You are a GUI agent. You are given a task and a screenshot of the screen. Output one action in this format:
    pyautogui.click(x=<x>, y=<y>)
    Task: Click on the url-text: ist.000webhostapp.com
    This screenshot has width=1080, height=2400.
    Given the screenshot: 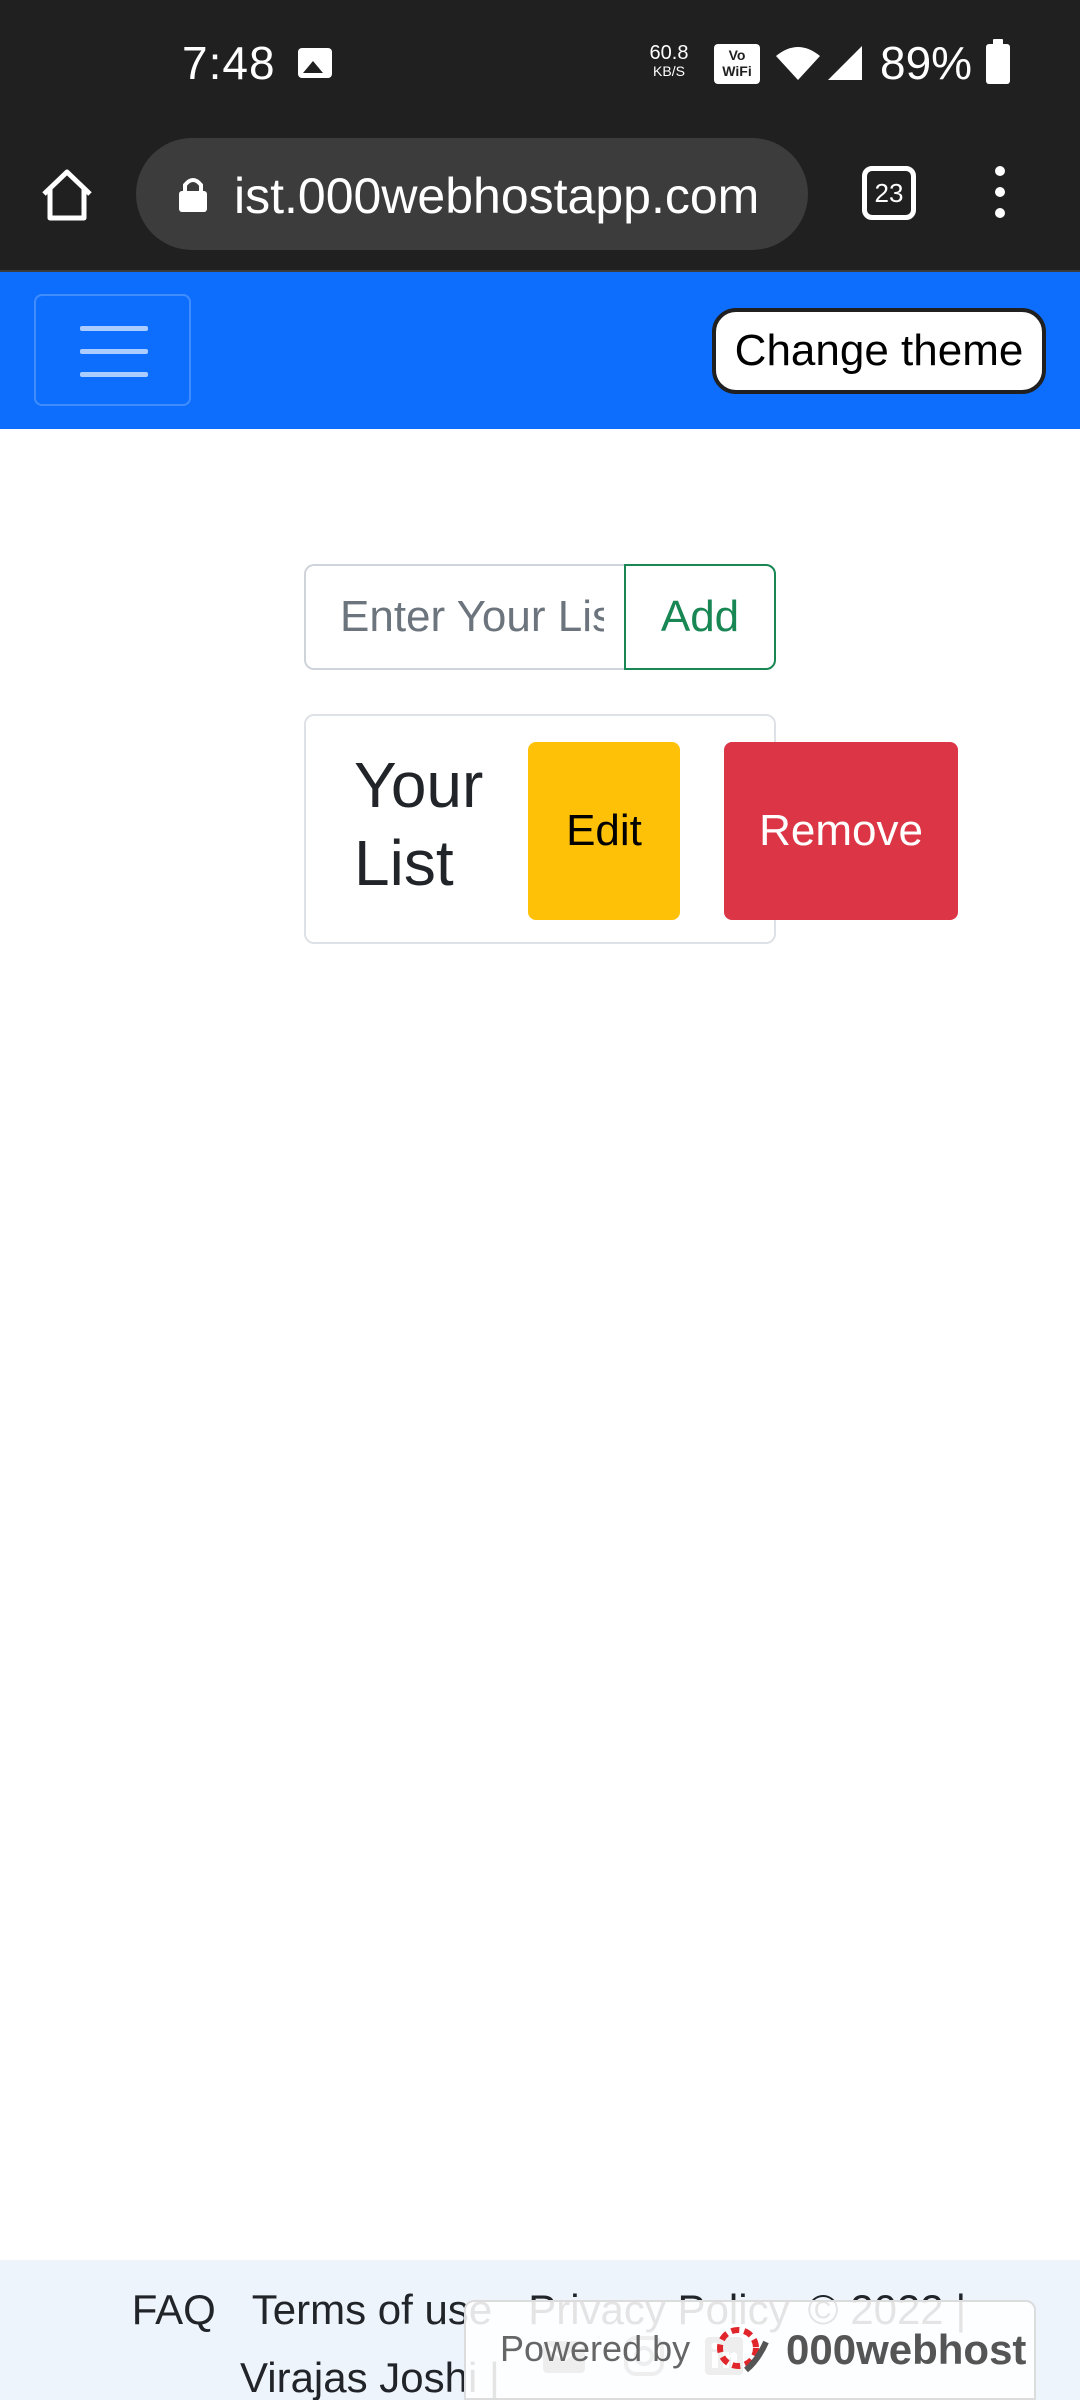 What is the action you would take?
    pyautogui.click(x=497, y=196)
    